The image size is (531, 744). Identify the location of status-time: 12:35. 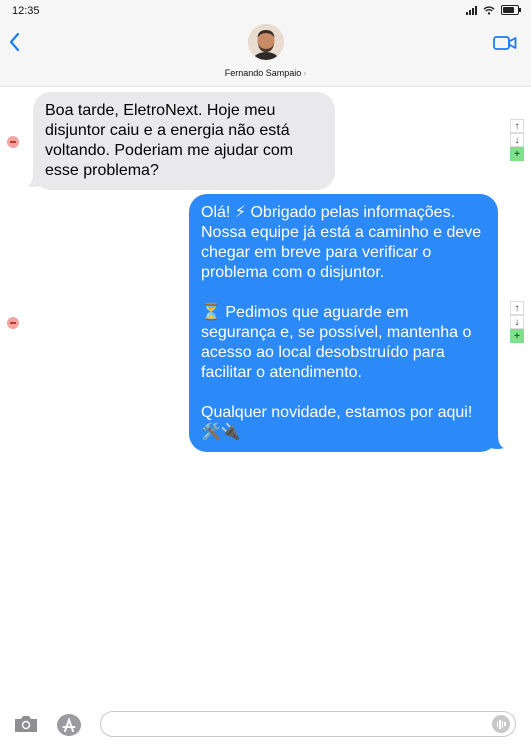
(26, 11).